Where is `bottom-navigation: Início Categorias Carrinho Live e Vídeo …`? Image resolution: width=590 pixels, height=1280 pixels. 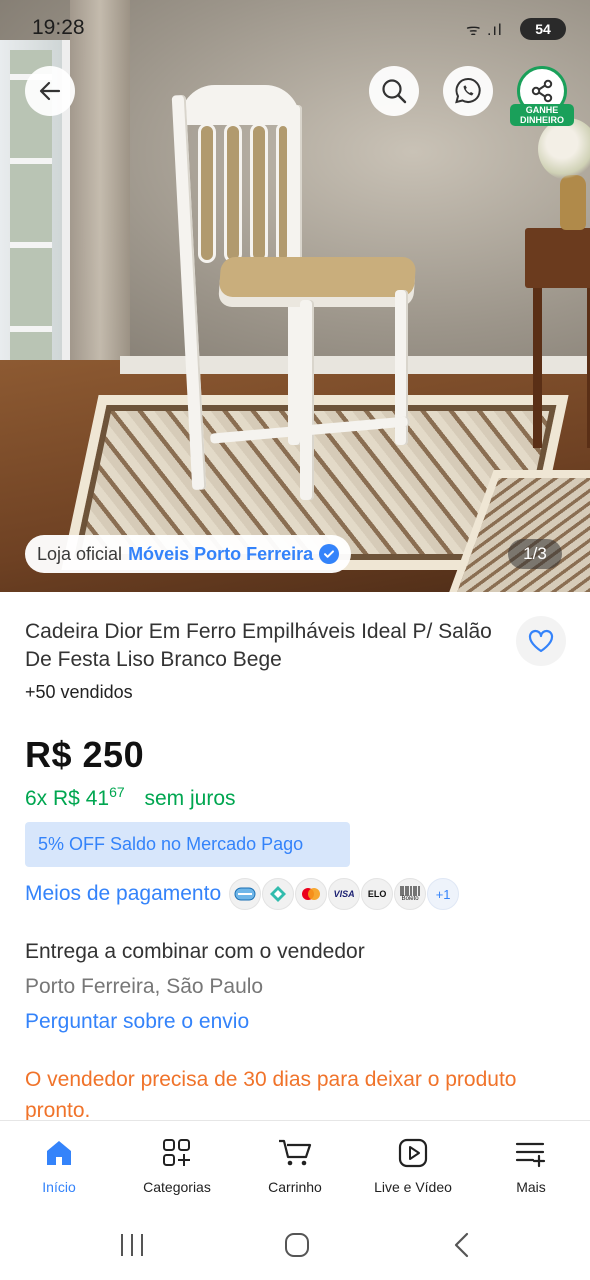
bottom-navigation: Início Categorias Carrinho Live e Vídeo … is located at coordinates (295, 1164).